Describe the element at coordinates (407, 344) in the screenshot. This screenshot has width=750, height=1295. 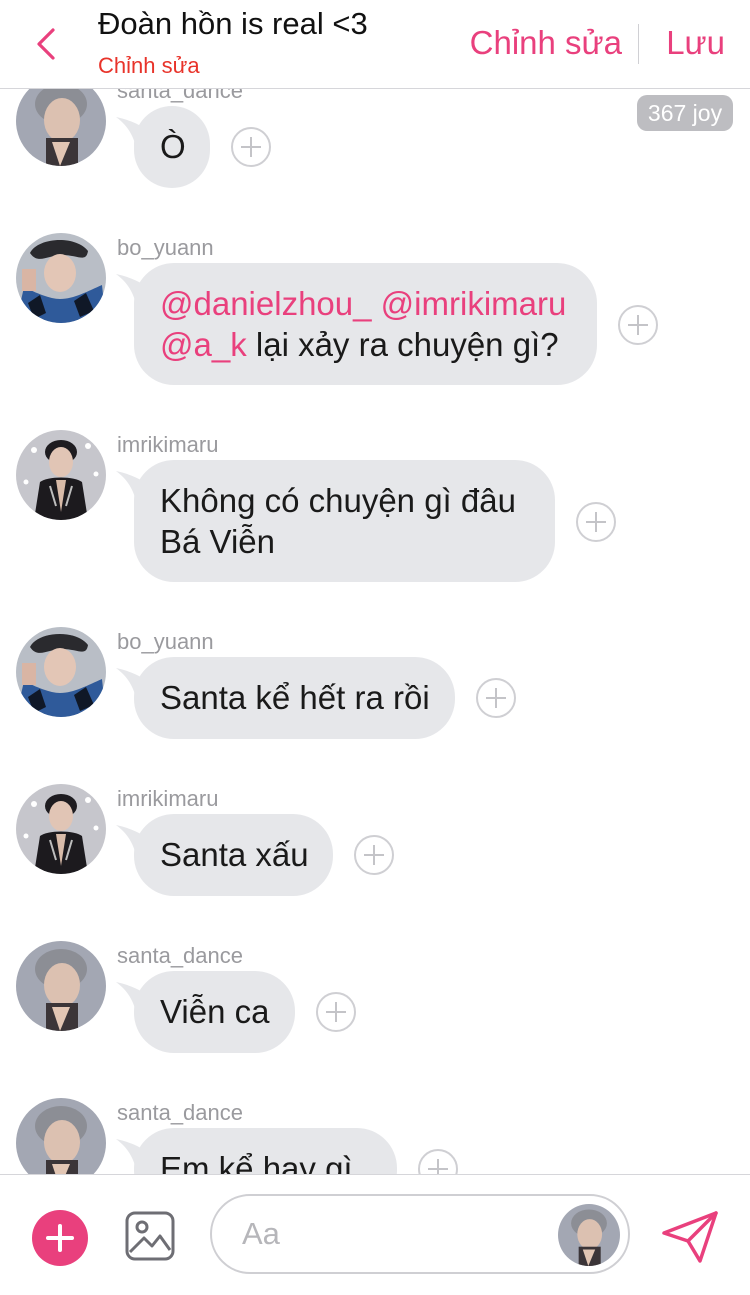
I see `message-text: lại xảy ra chuyện gì?` at that location.